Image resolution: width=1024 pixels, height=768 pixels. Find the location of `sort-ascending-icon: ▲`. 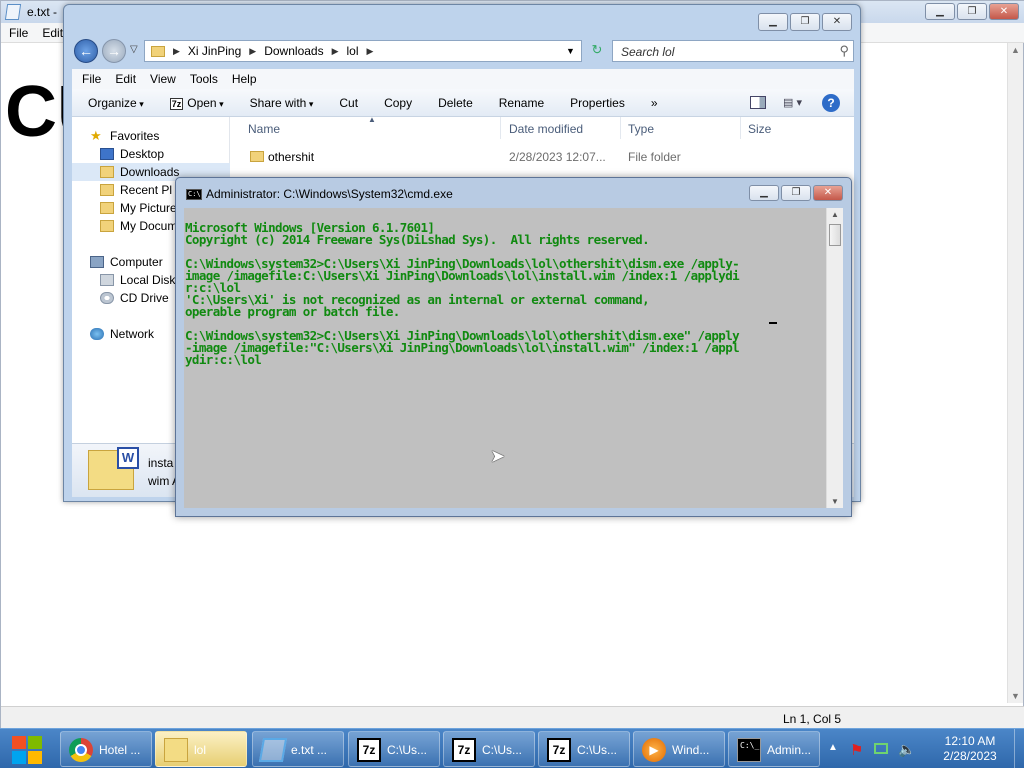

sort-ascending-icon: ▲ is located at coordinates (372, 119).